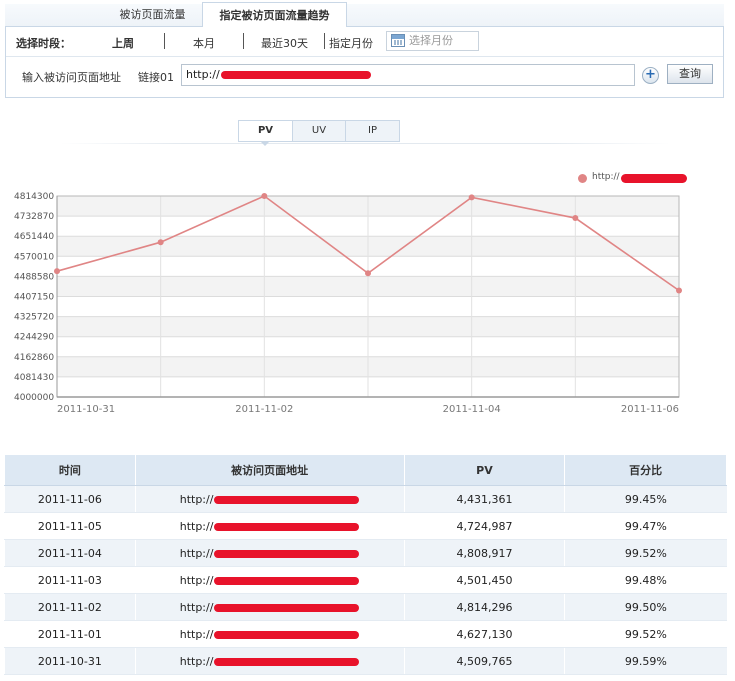 The height and width of the screenshot is (681, 735). What do you see at coordinates (203, 74) in the screenshot?
I see `url-input-value: http://` at bounding box center [203, 74].